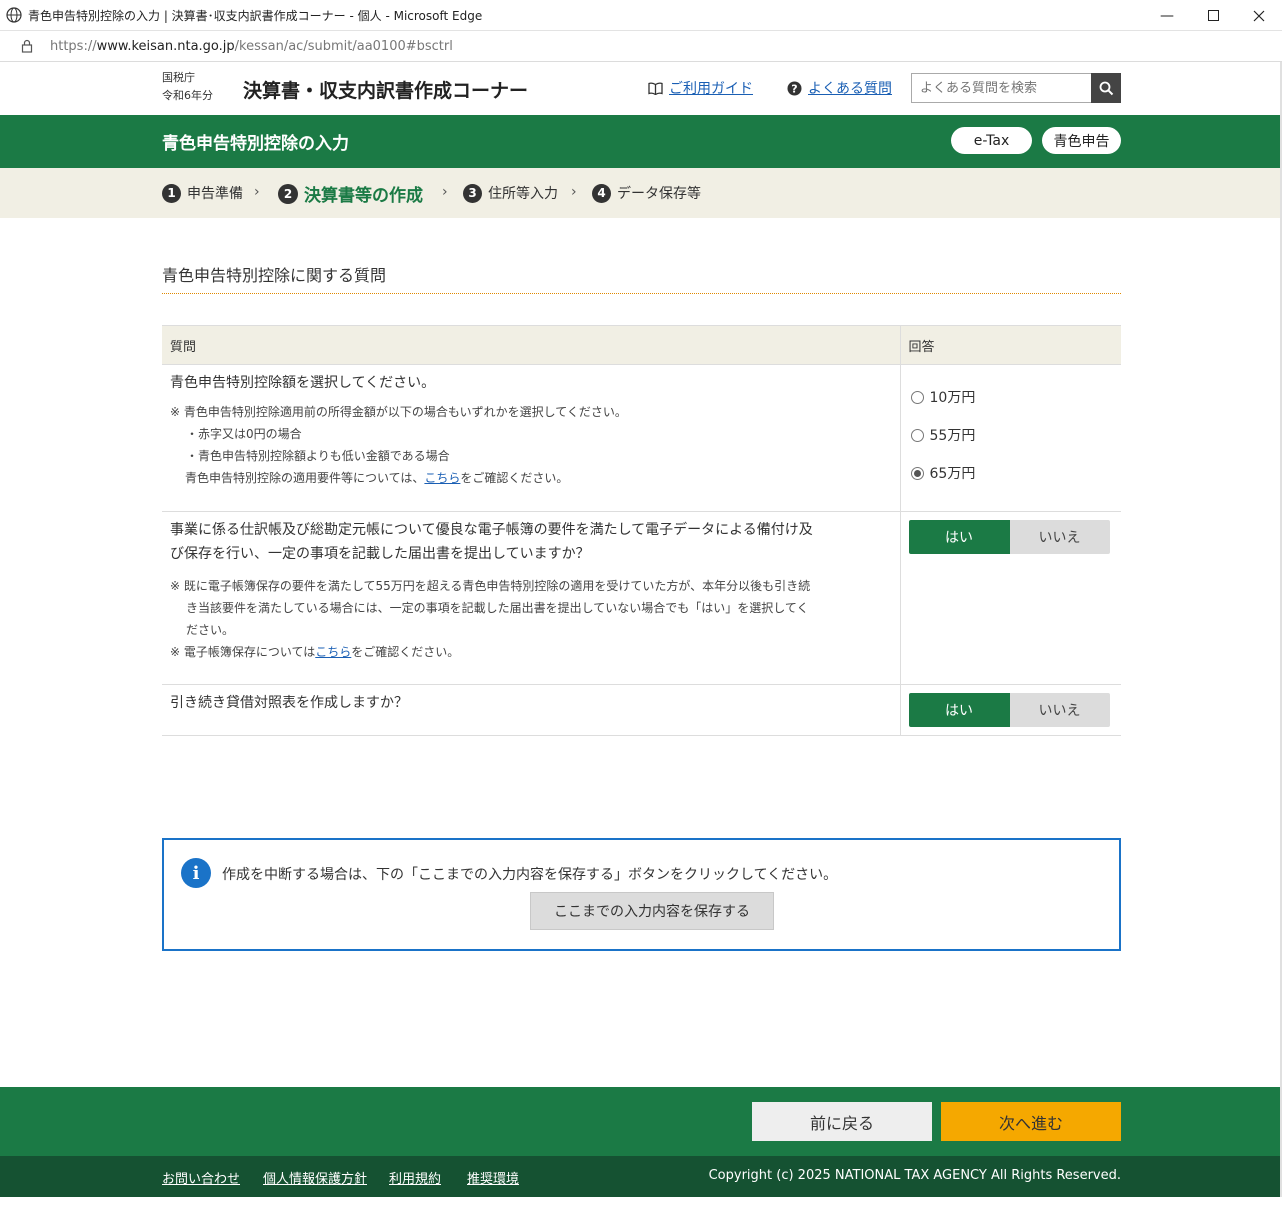 Image resolution: width=1282 pixels, height=1222 pixels. Describe the element at coordinates (641, 1121) in the screenshot. I see `bottom-navigation: 前に戻る 次へ進む` at that location.